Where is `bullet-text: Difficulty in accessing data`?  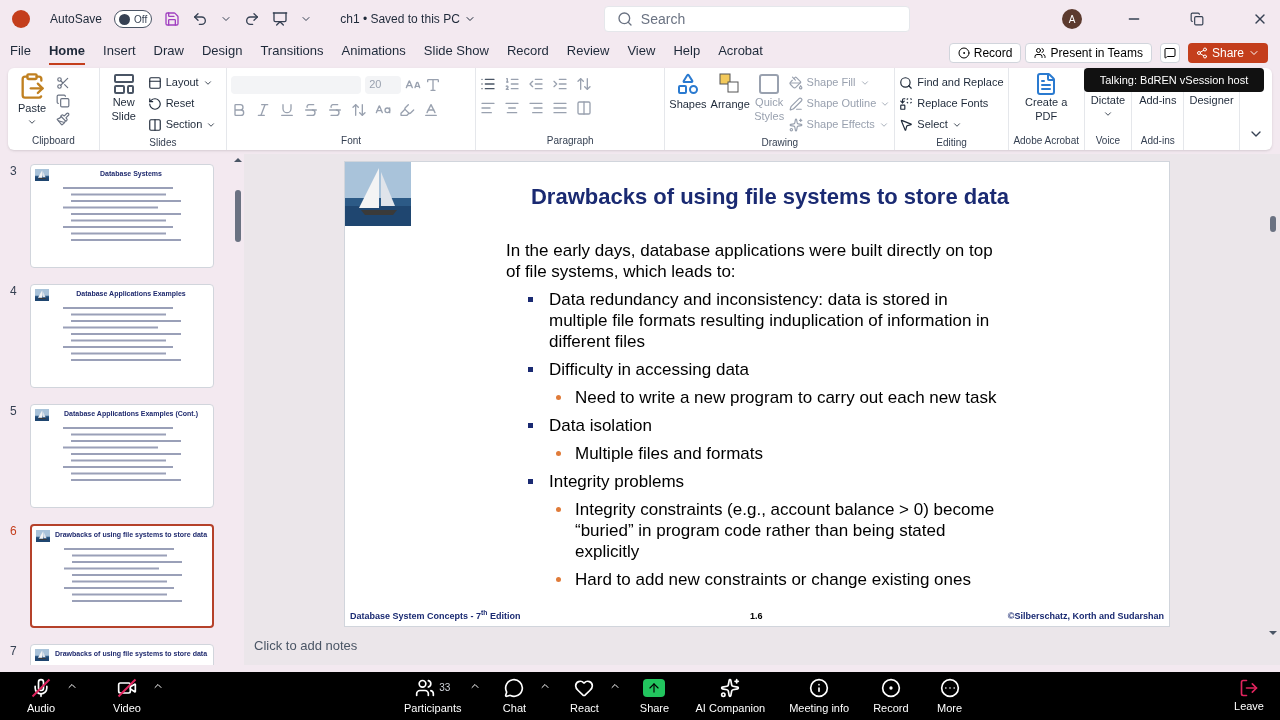 bullet-text: Difficulty in accessing data is located at coordinates (649, 369).